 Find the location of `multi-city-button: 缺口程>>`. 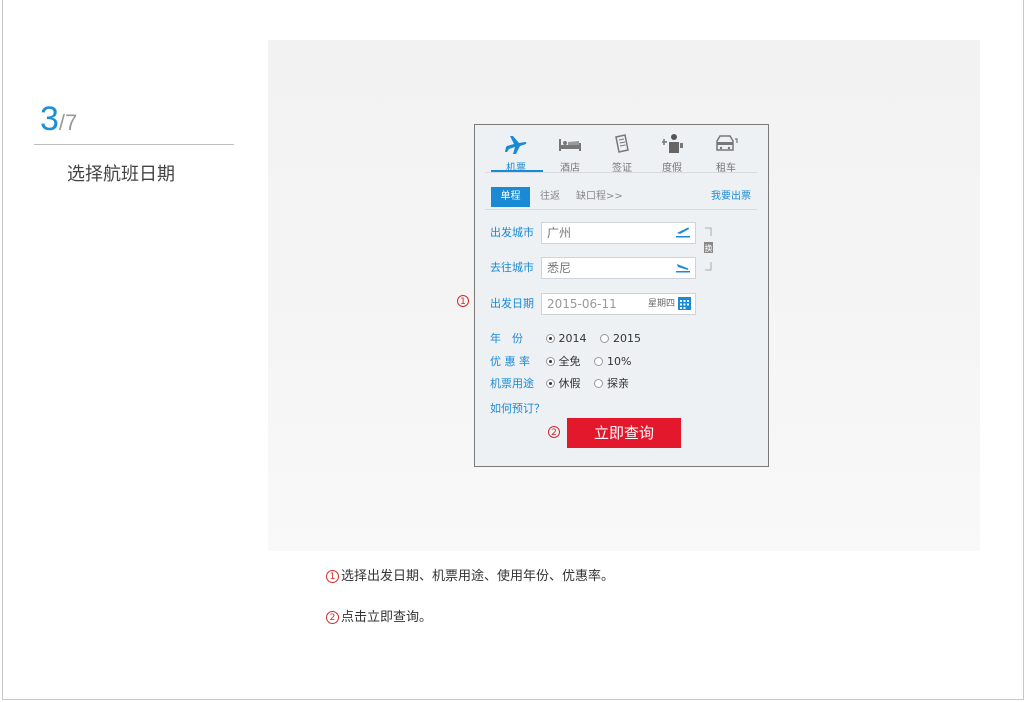

multi-city-button: 缺口程>> is located at coordinates (599, 197).